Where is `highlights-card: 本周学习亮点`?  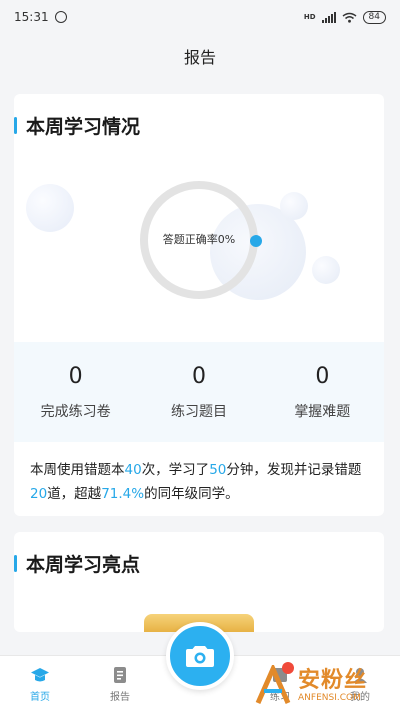
highlights-card: 本周学习亮点 is located at coordinates (199, 582).